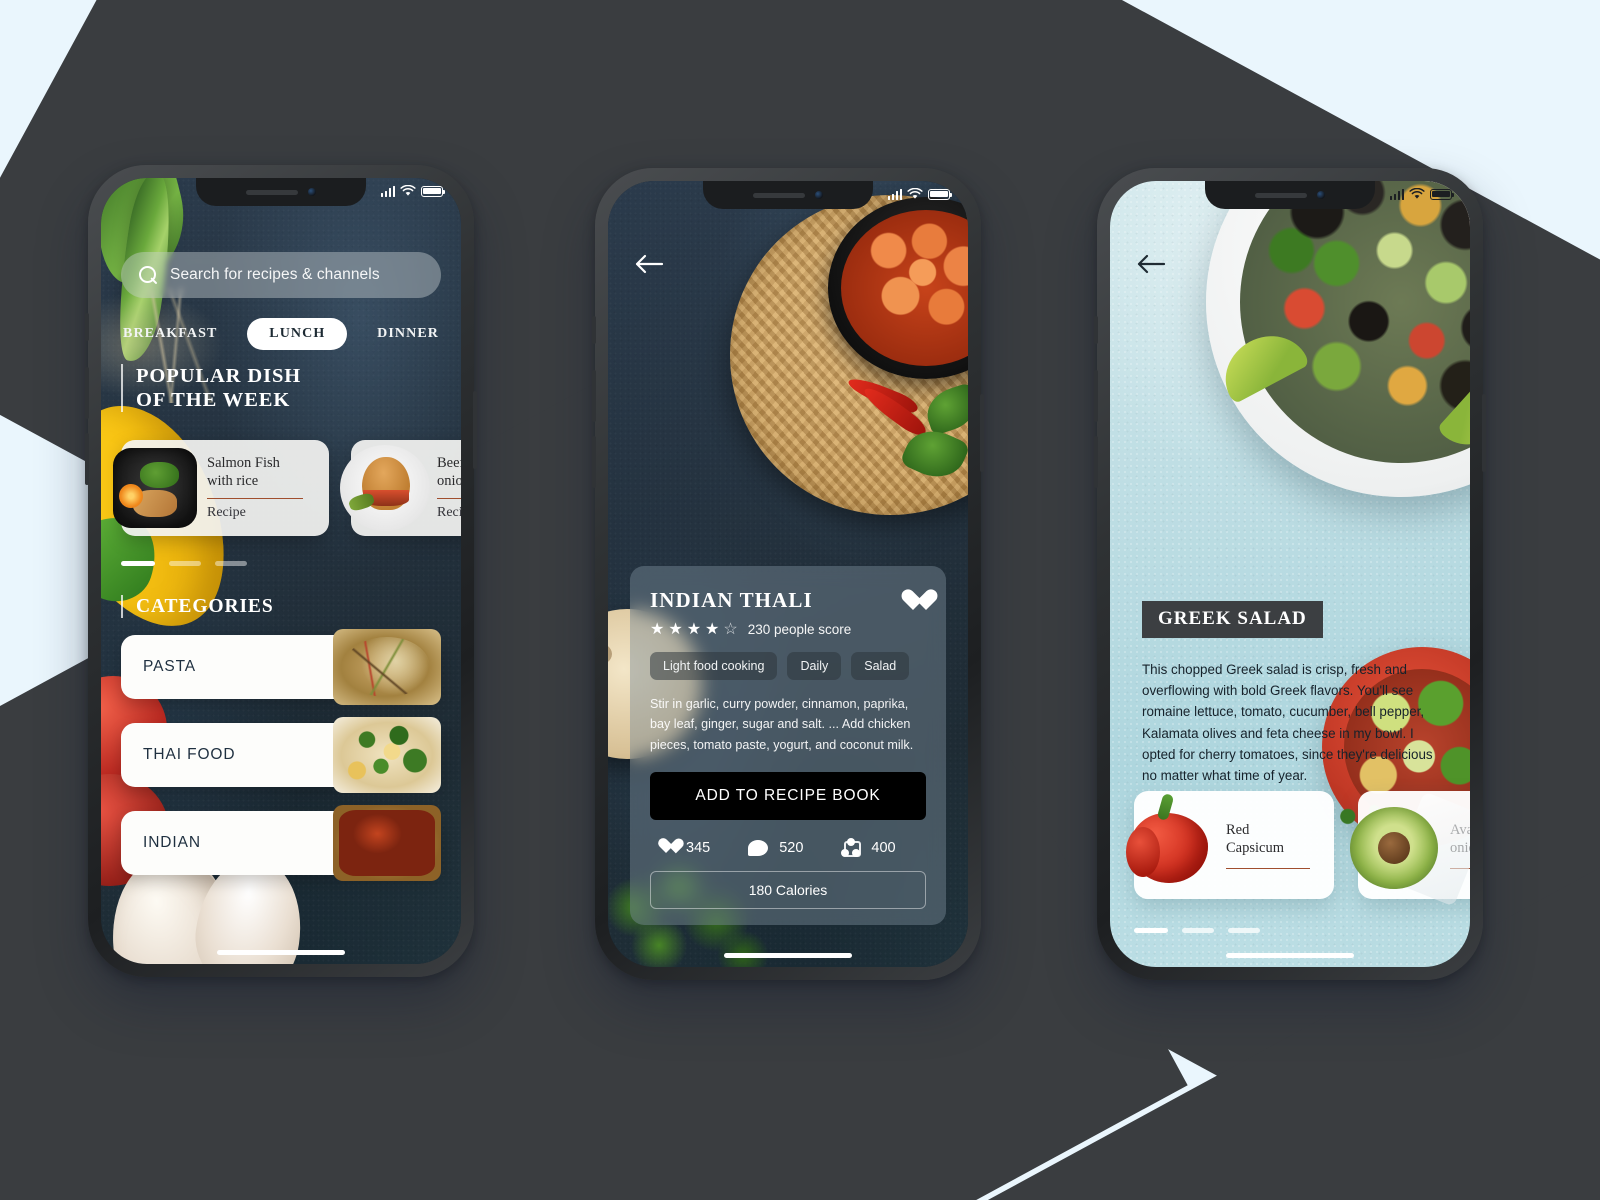 This screenshot has height=1200, width=1600. What do you see at coordinates (281, 667) in the screenshot?
I see `category-row-pasta: PASTA` at bounding box center [281, 667].